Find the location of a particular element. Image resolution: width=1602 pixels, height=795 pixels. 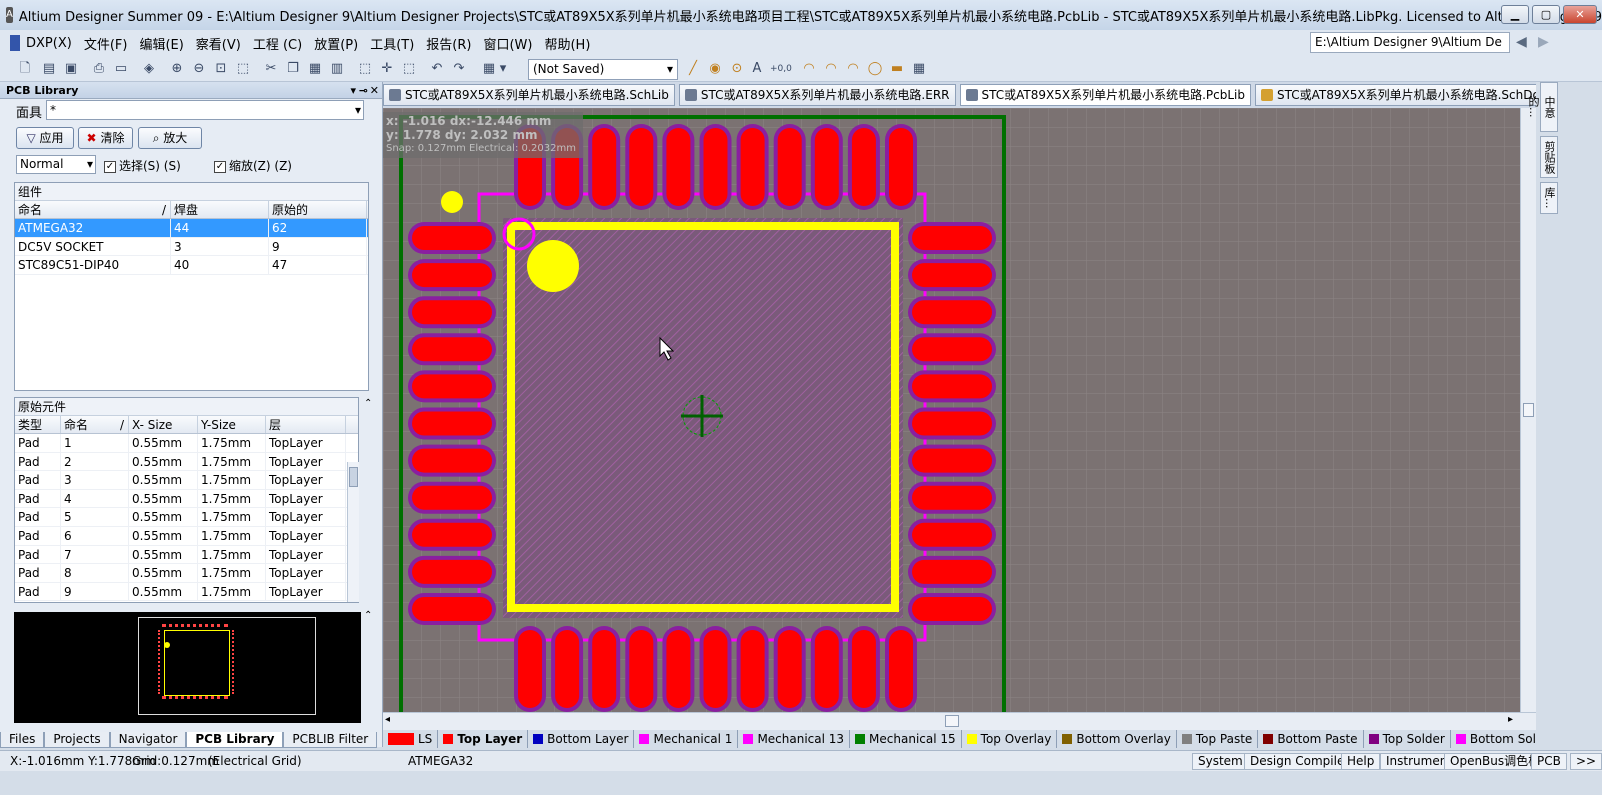

primitive-row: Pad 5 0.55mm 1.75mm TopLayer is located at coordinates (186, 517).